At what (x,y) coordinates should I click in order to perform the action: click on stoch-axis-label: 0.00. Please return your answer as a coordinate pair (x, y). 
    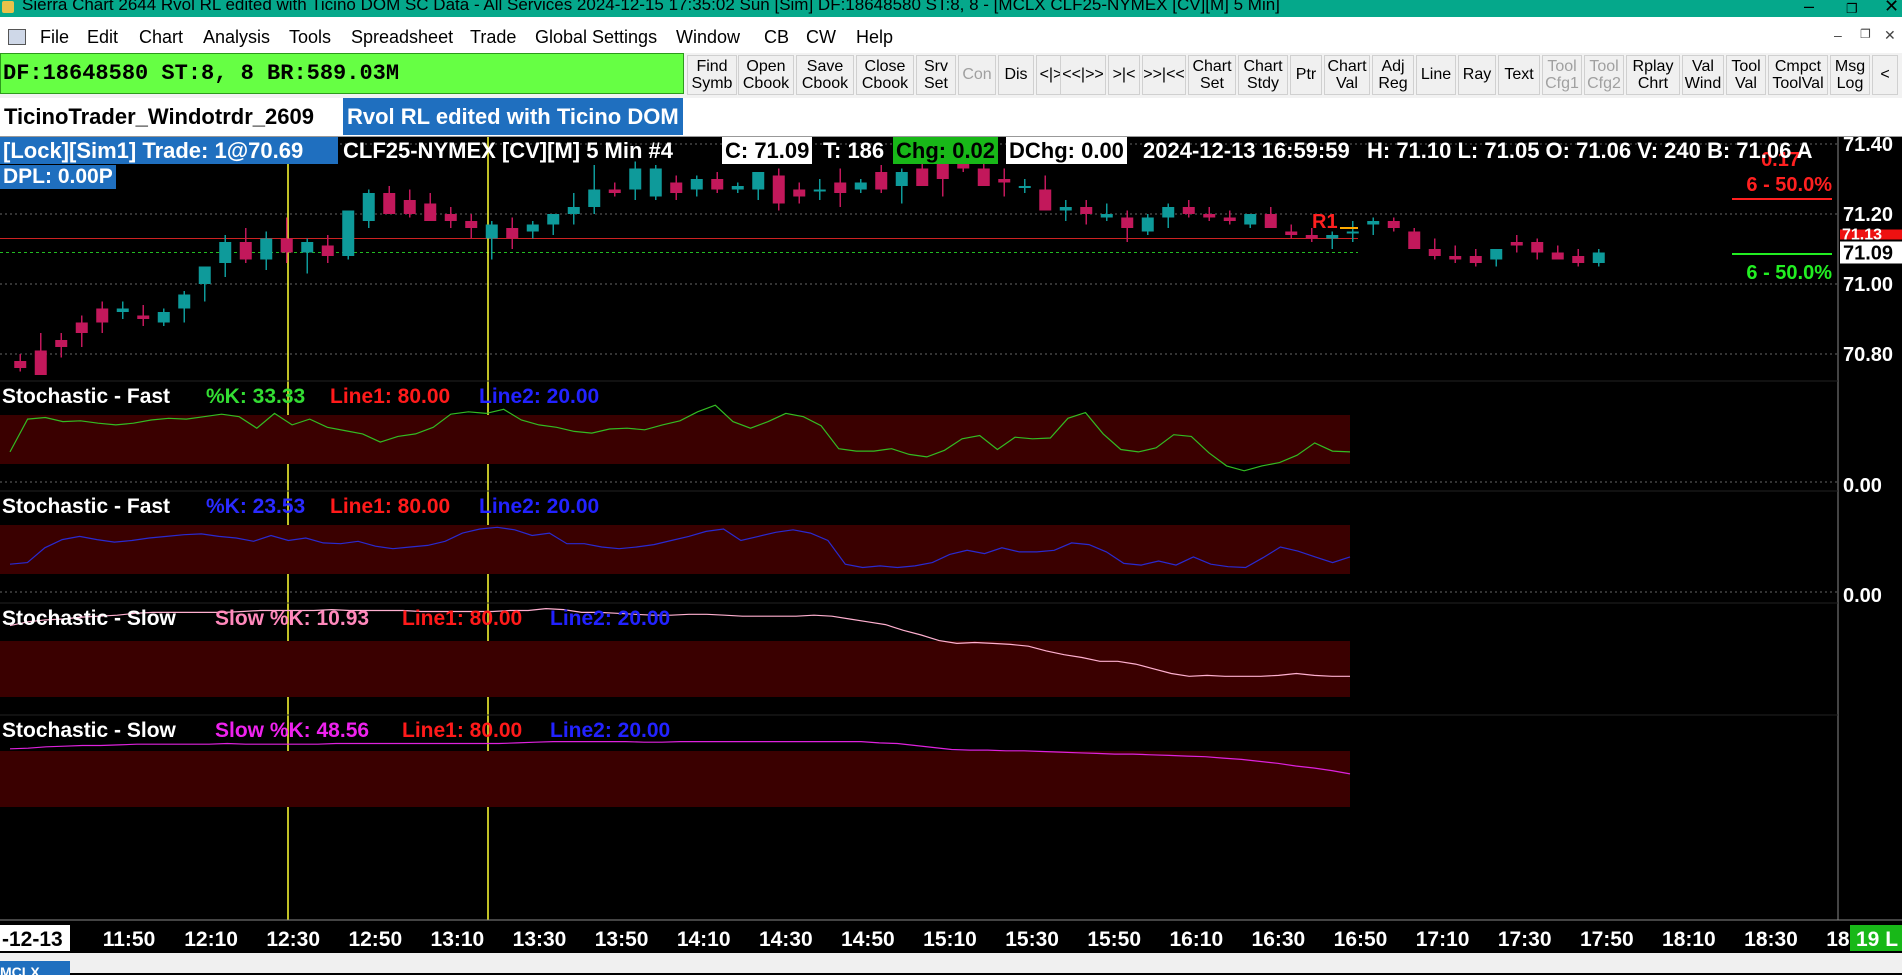
    Looking at the image, I should click on (1862, 596).